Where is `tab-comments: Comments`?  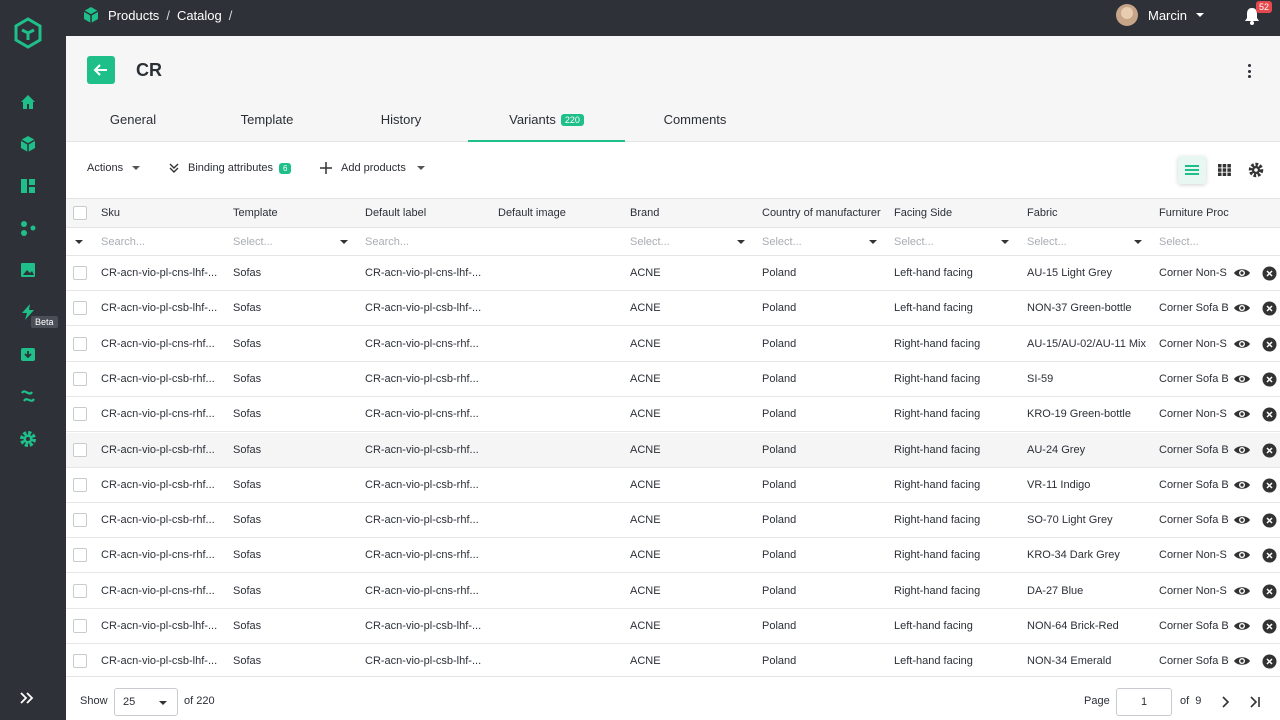
tab-comments: Comments is located at coordinates (695, 121).